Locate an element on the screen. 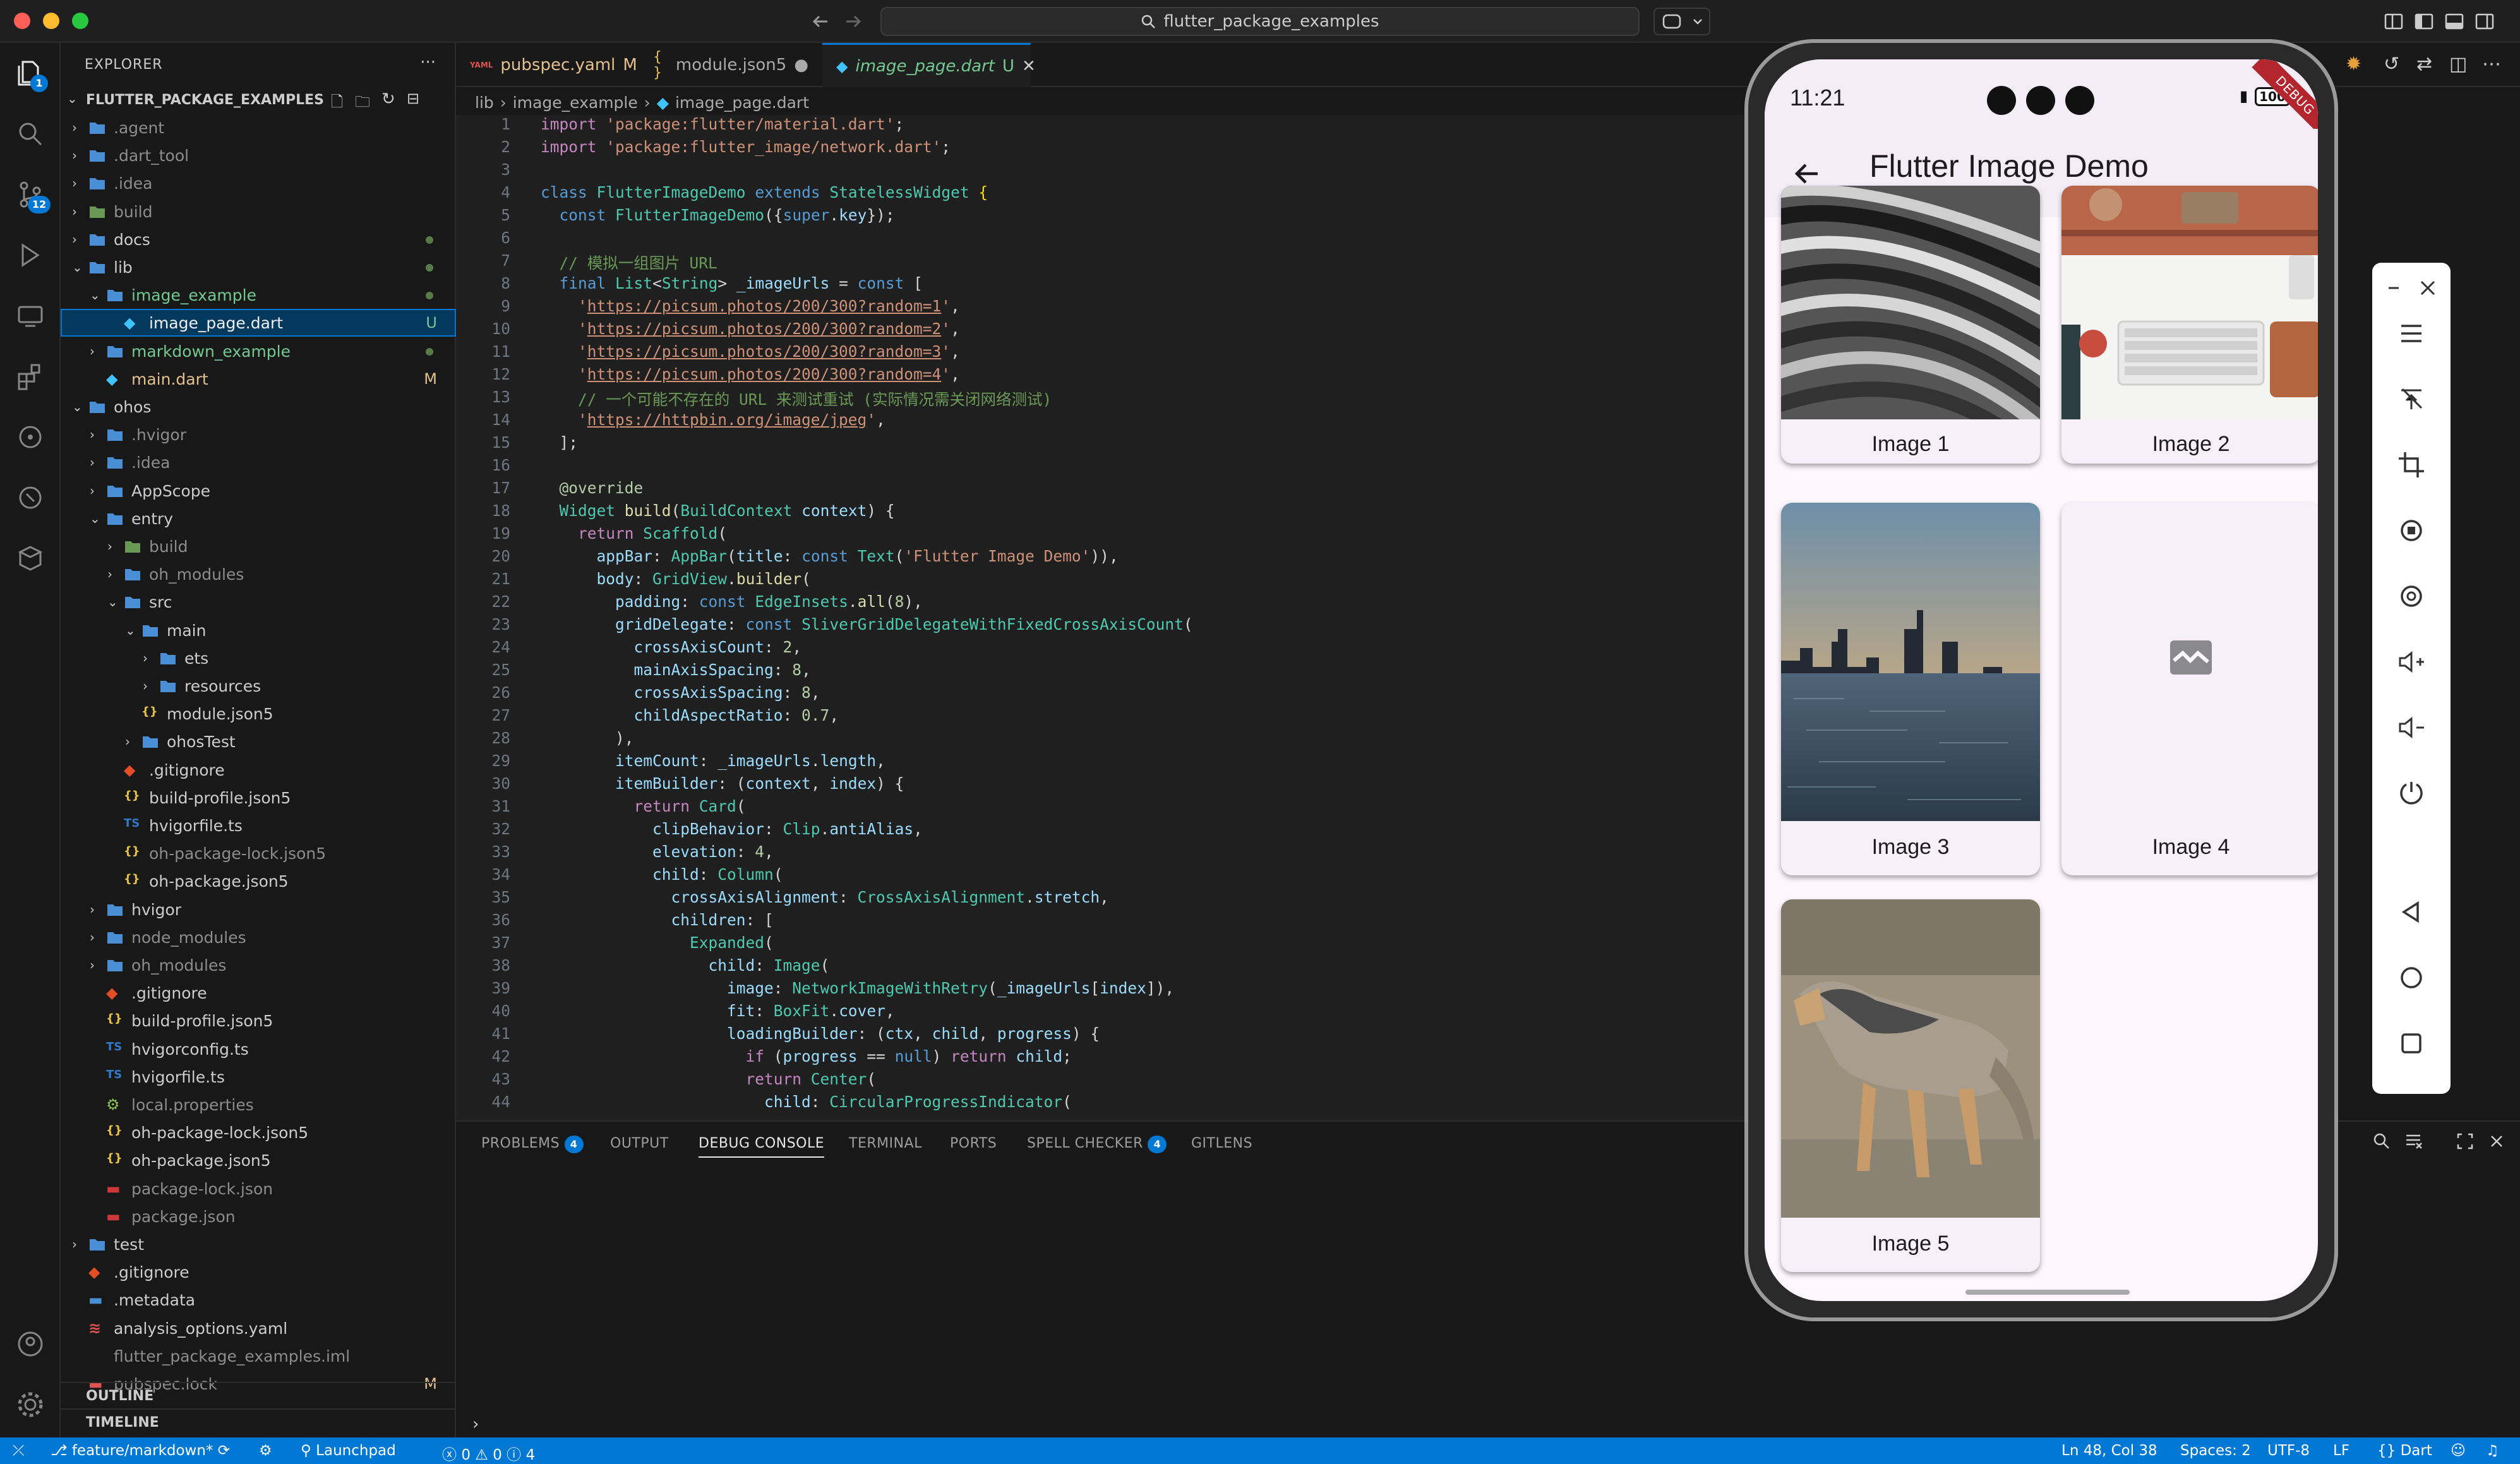 This screenshot has height=1464, width=2520. run-debug-icon is located at coordinates (30, 255).